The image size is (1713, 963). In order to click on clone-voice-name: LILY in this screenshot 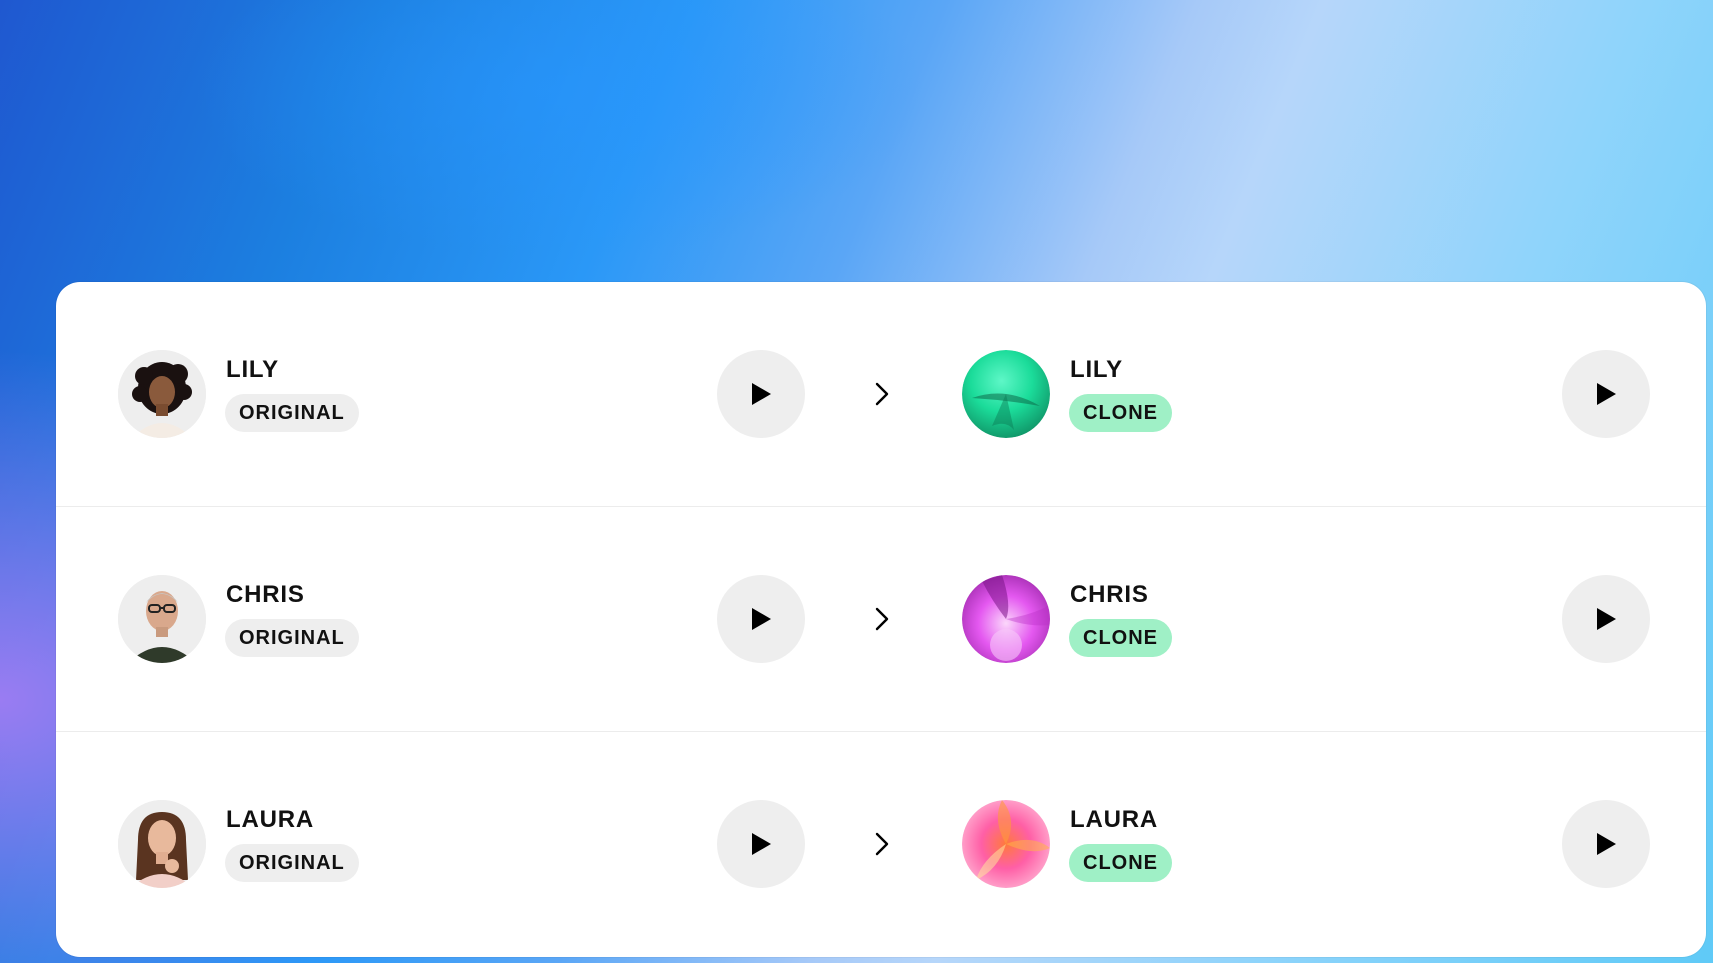, I will do `click(1096, 369)`.